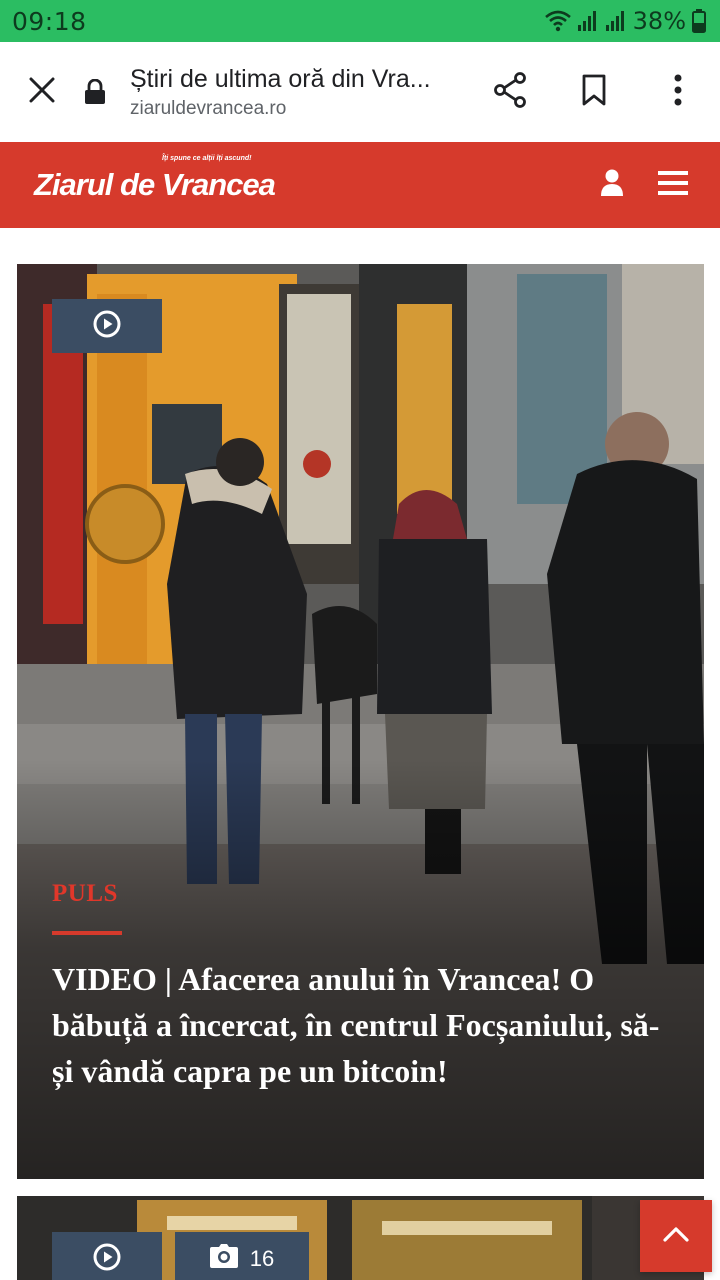 This screenshot has height=1280, width=720. I want to click on wifi-icon, so click(557, 21).